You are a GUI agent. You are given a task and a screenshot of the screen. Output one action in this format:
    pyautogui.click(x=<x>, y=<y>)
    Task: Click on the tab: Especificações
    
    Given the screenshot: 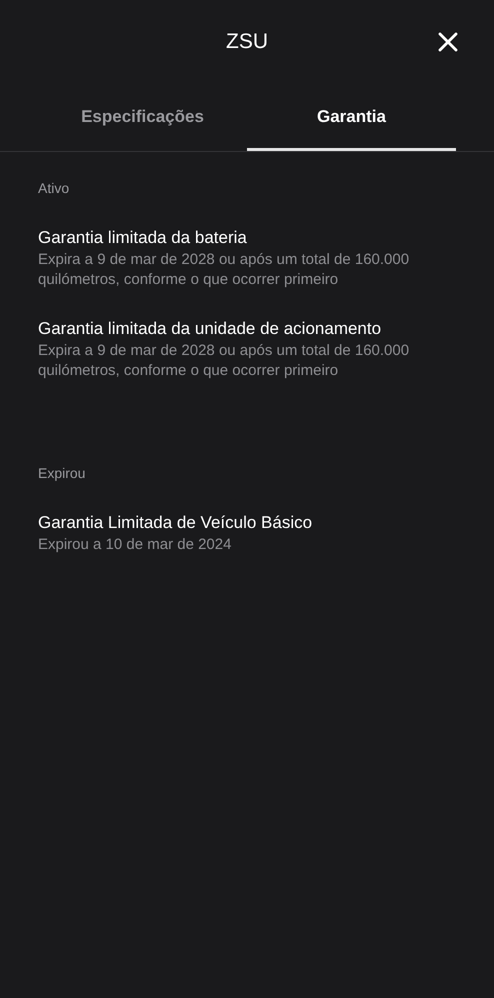 What is the action you would take?
    pyautogui.click(x=142, y=117)
    